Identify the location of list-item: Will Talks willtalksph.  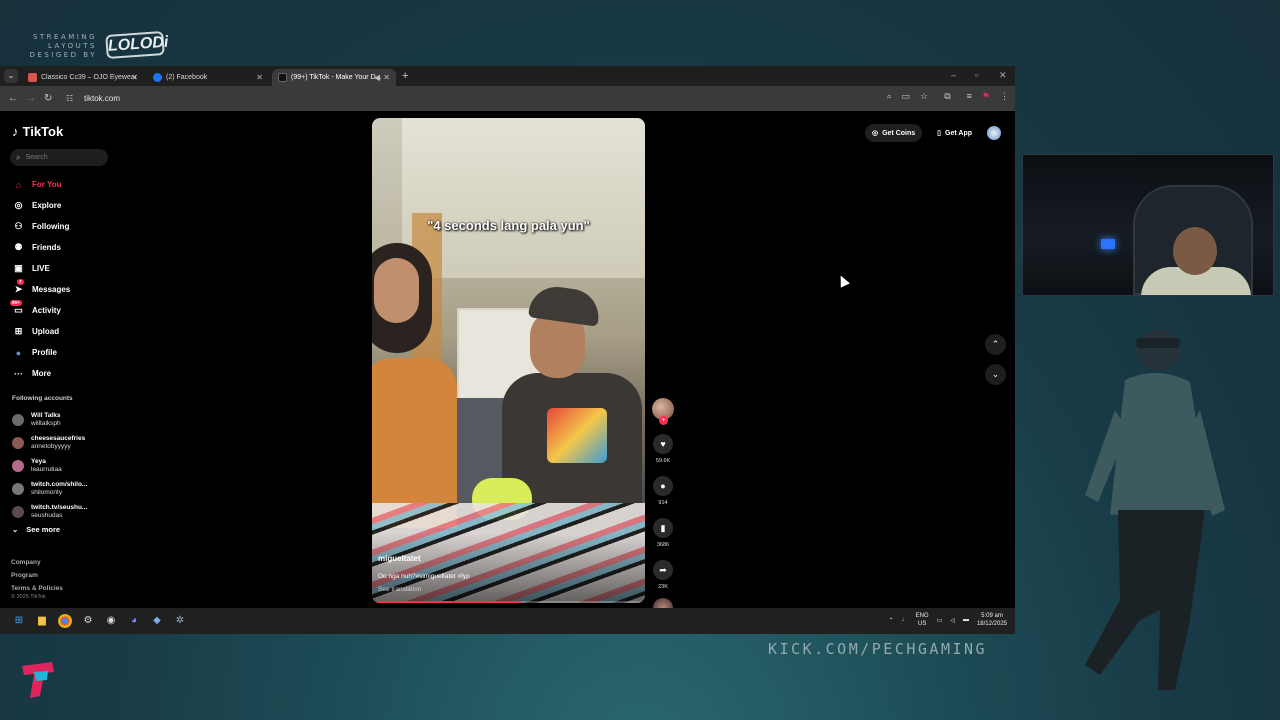
(67, 419).